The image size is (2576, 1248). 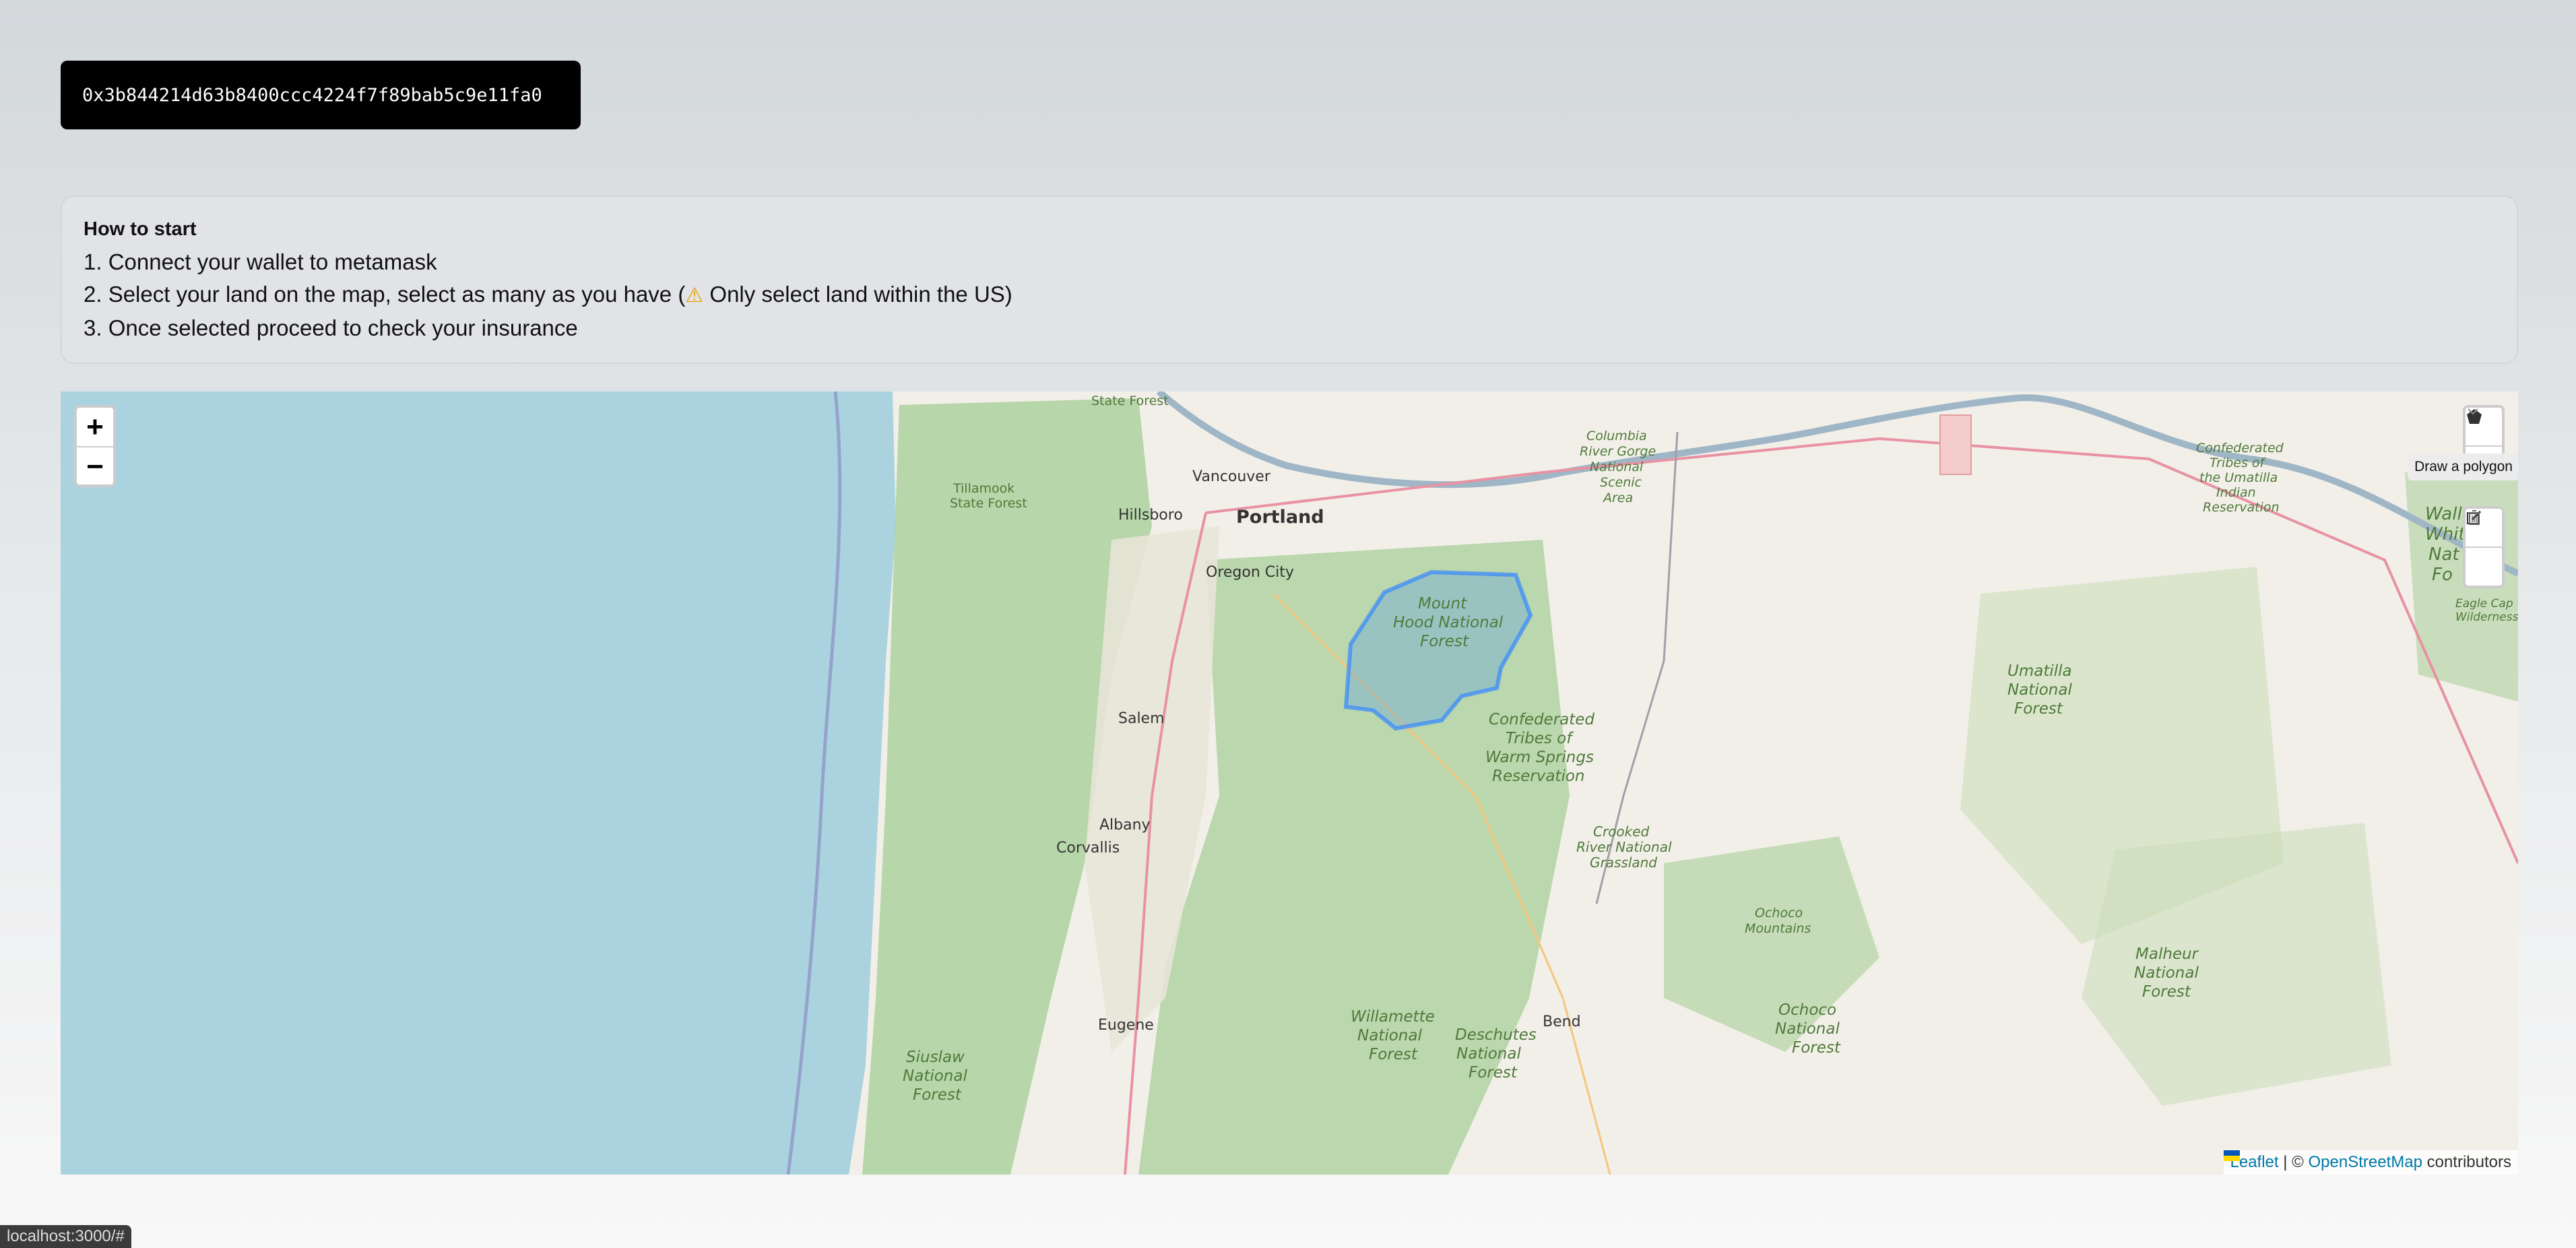 I want to click on label-malheur-3: Forest, so click(x=2166, y=992).